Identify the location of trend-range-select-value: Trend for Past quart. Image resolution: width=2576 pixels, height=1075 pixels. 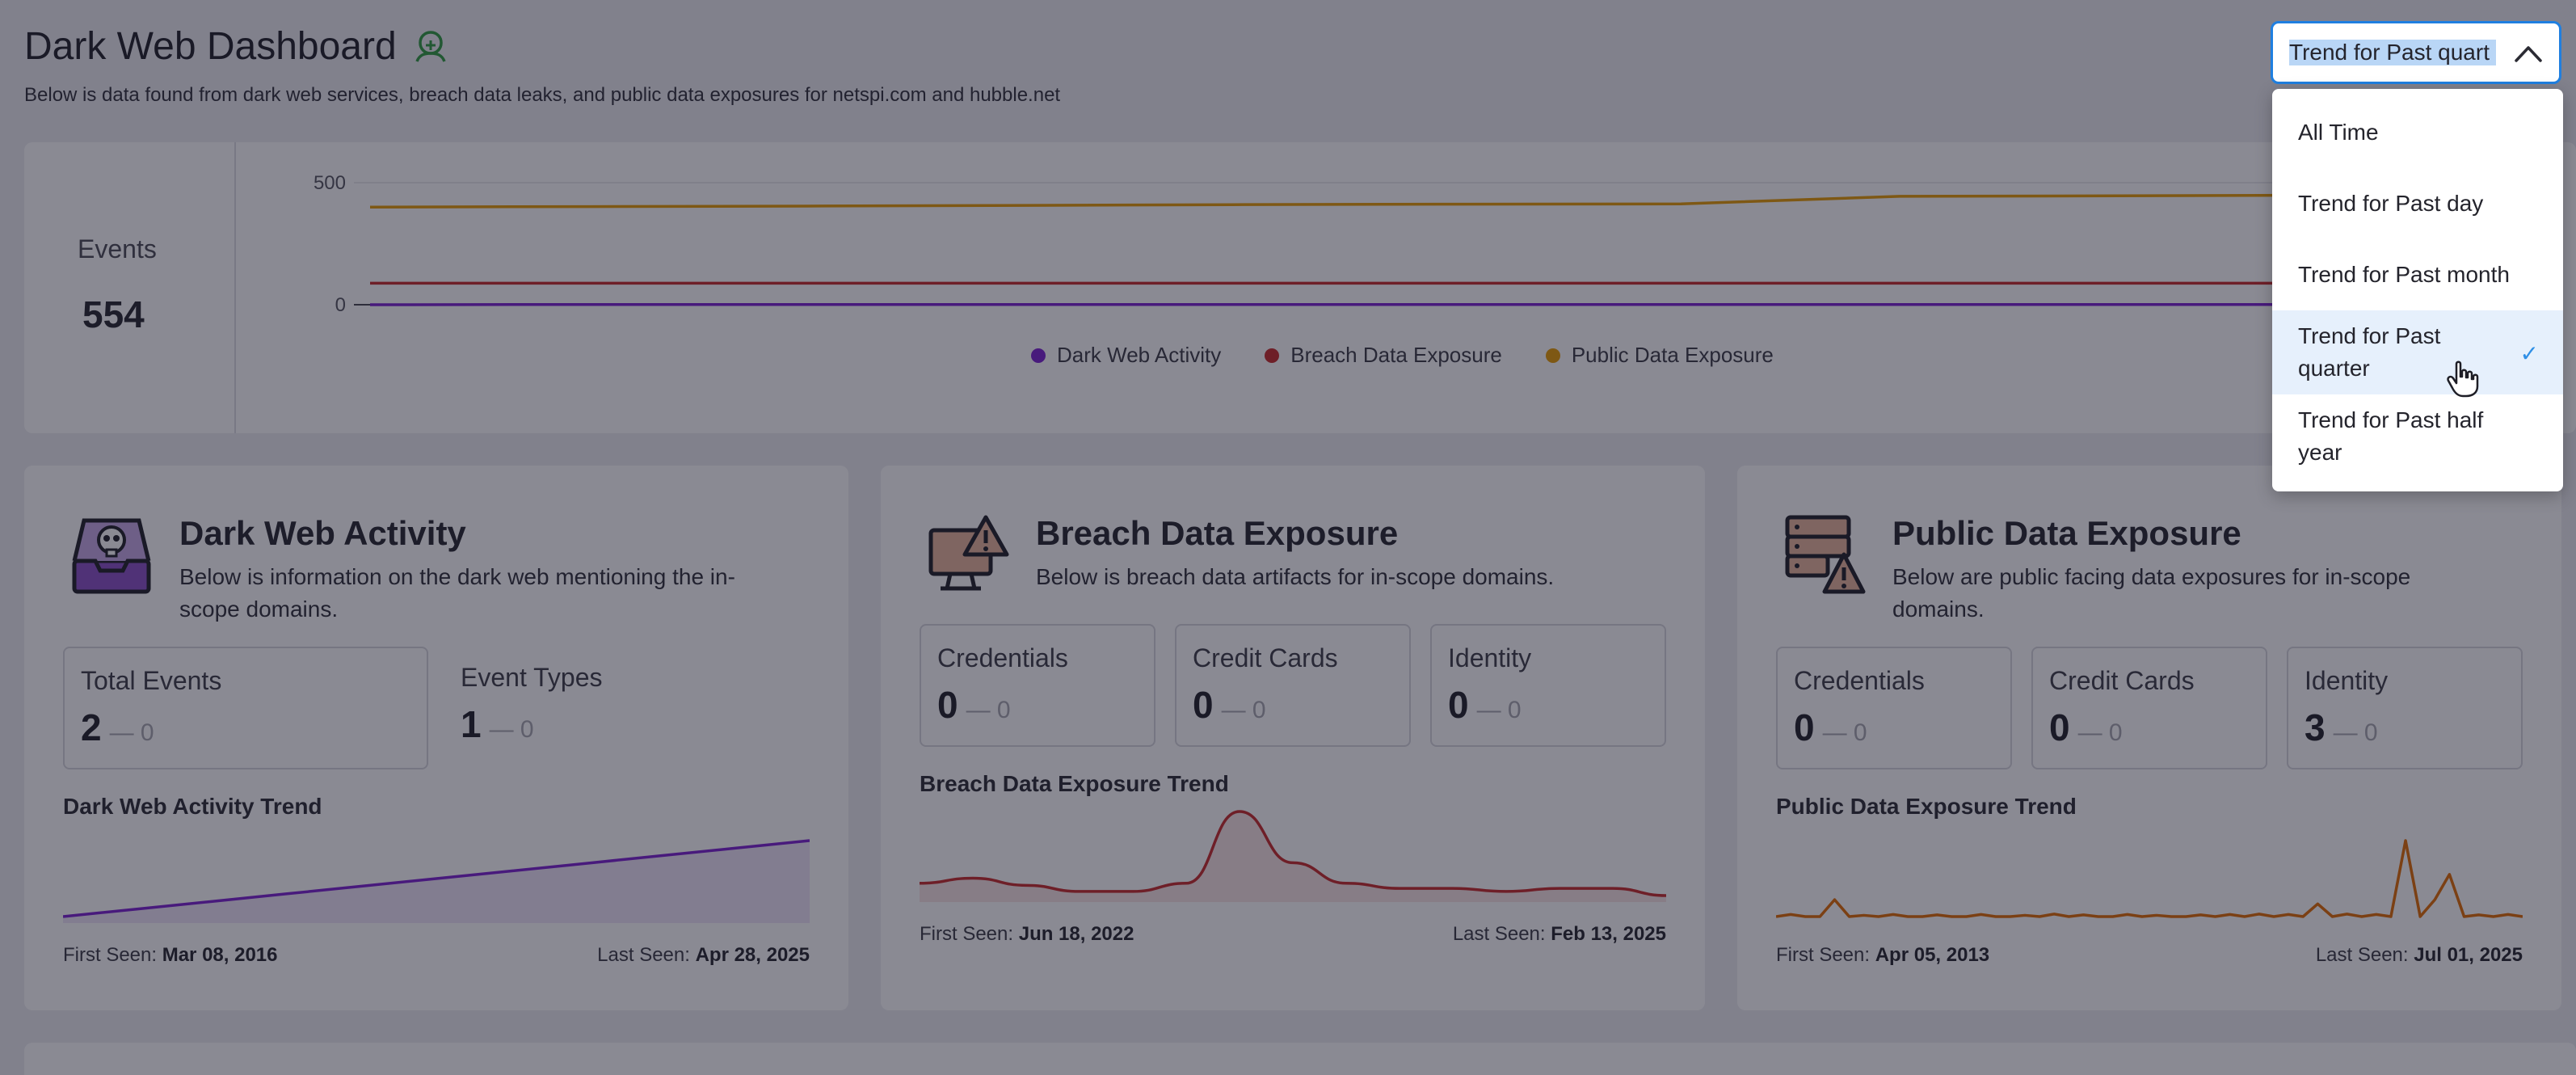
(2392, 53).